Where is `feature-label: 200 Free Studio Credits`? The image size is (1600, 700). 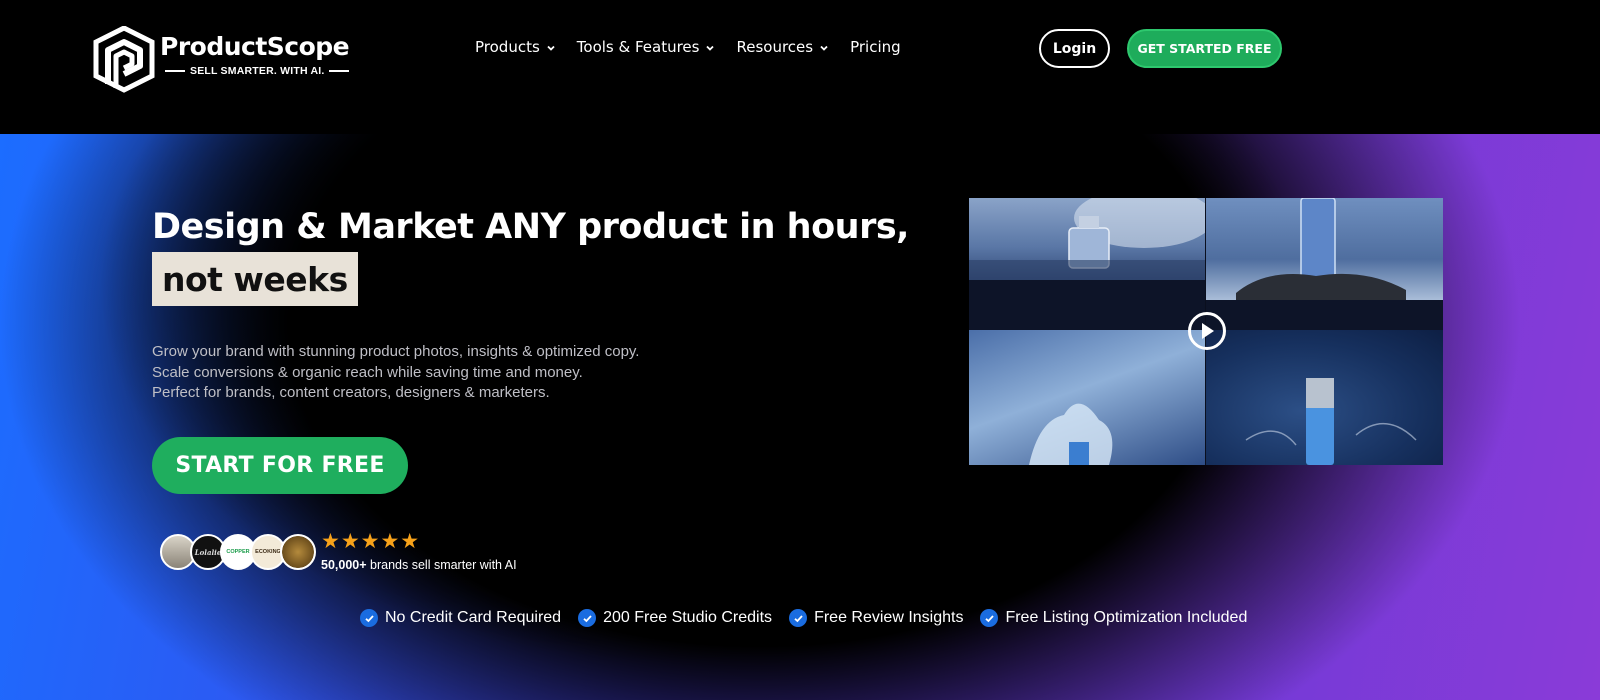 feature-label: 200 Free Studio Credits is located at coordinates (688, 617).